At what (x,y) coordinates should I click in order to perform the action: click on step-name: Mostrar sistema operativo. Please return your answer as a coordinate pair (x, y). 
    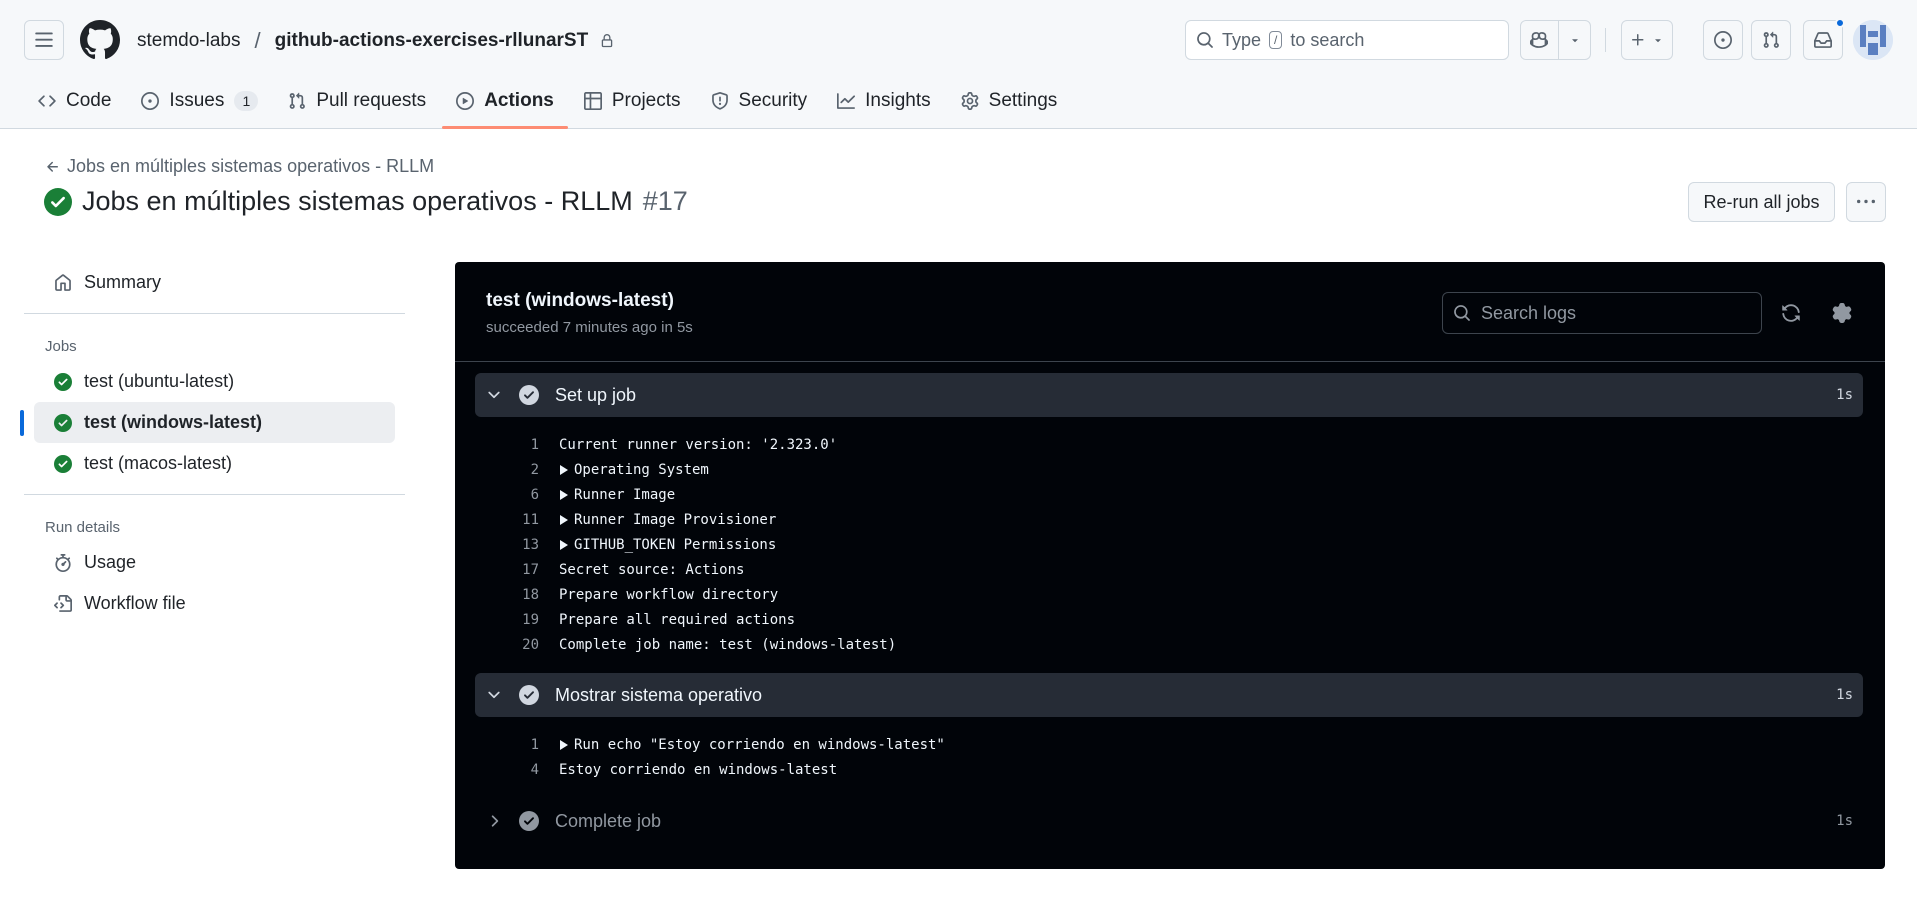
    Looking at the image, I should click on (659, 695).